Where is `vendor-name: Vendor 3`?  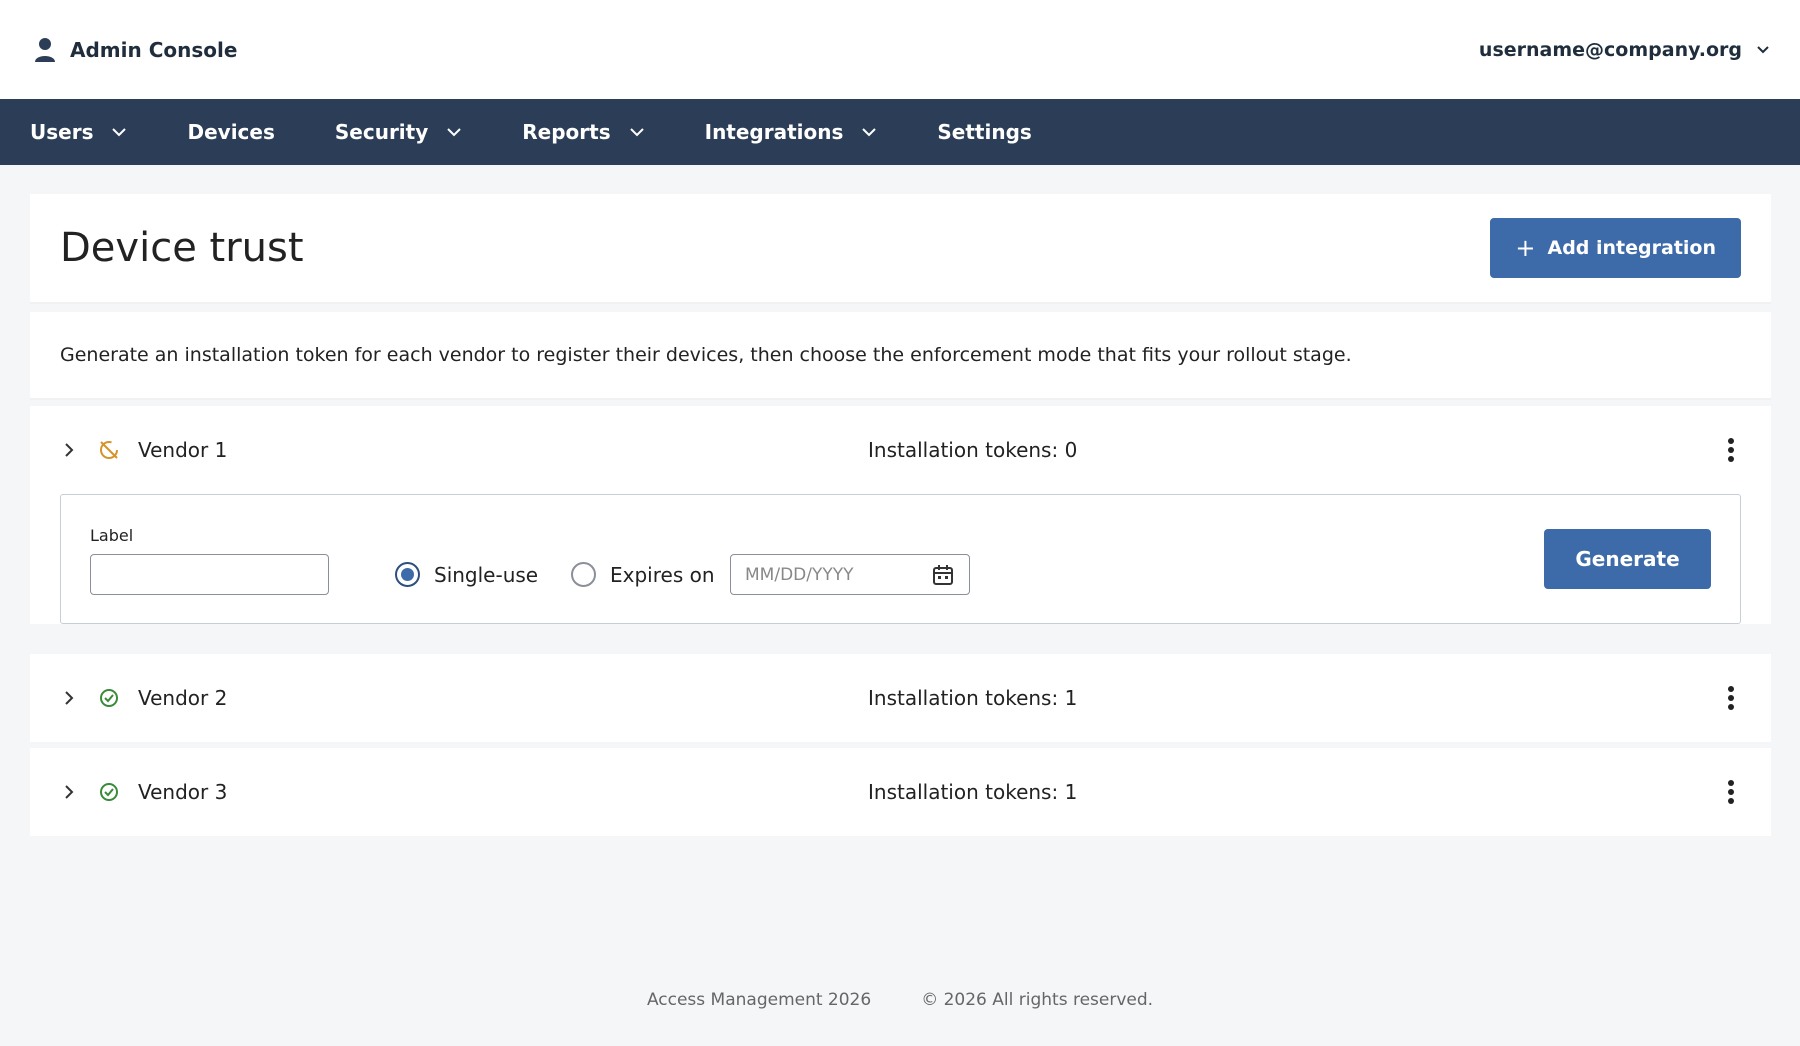 vendor-name: Vendor 3 is located at coordinates (183, 792).